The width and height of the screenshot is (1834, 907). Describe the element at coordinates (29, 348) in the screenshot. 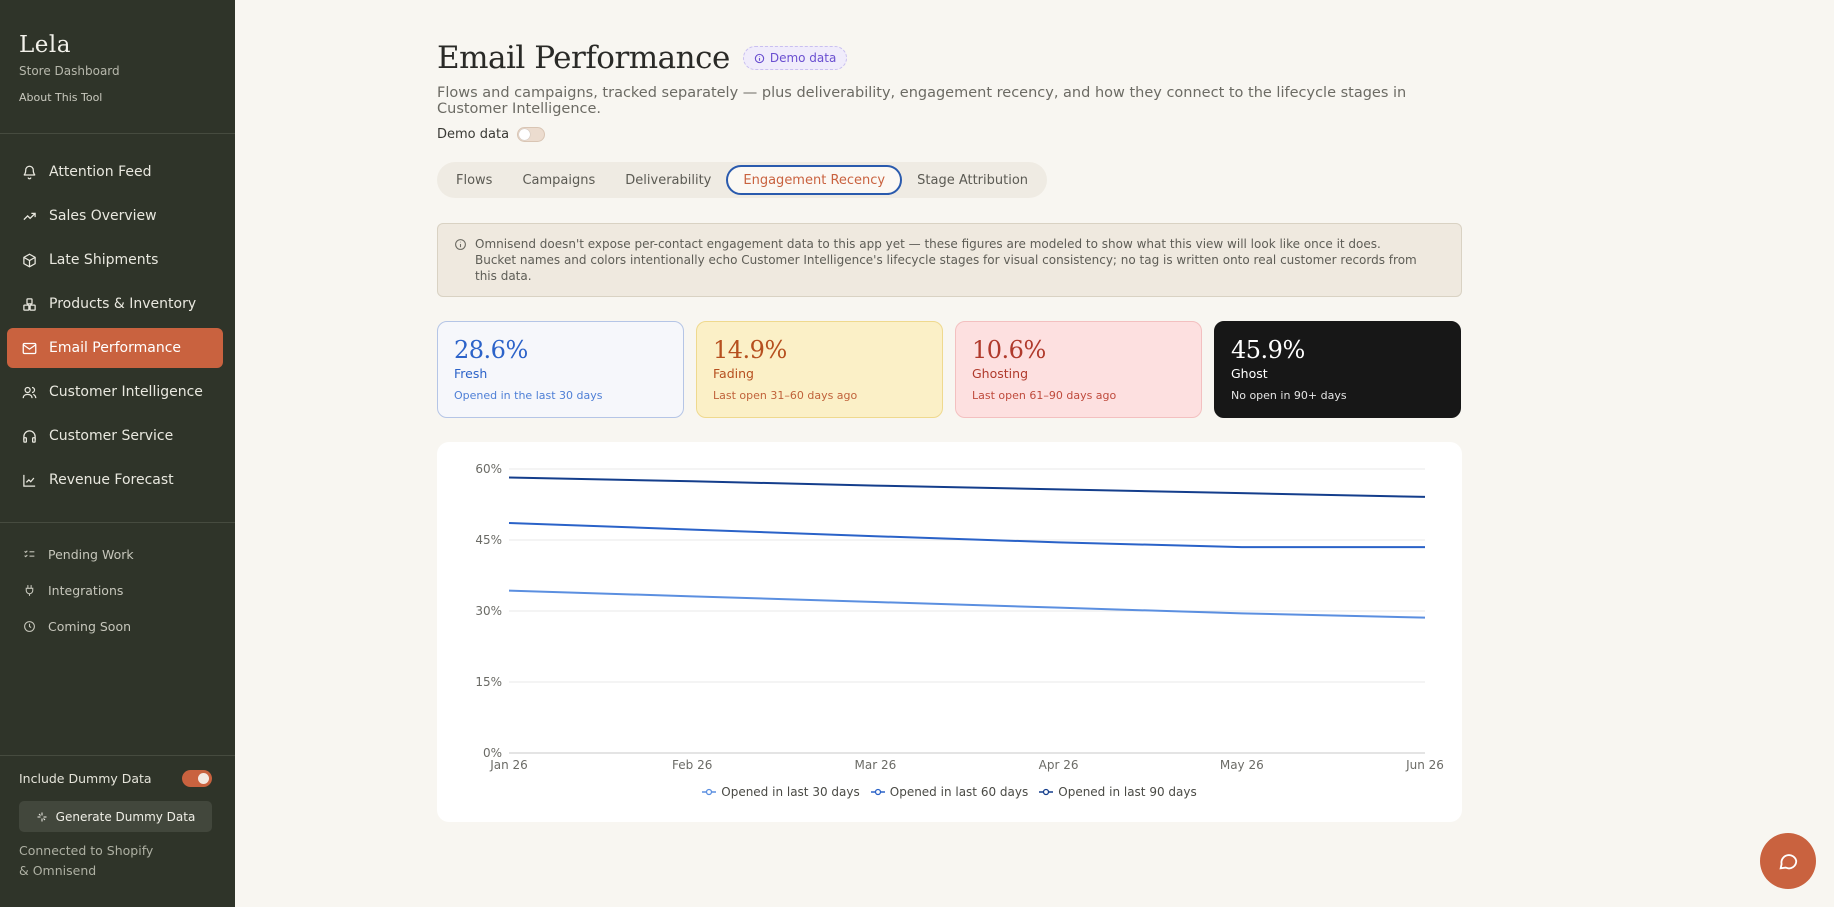

I see `mail-icon` at that location.